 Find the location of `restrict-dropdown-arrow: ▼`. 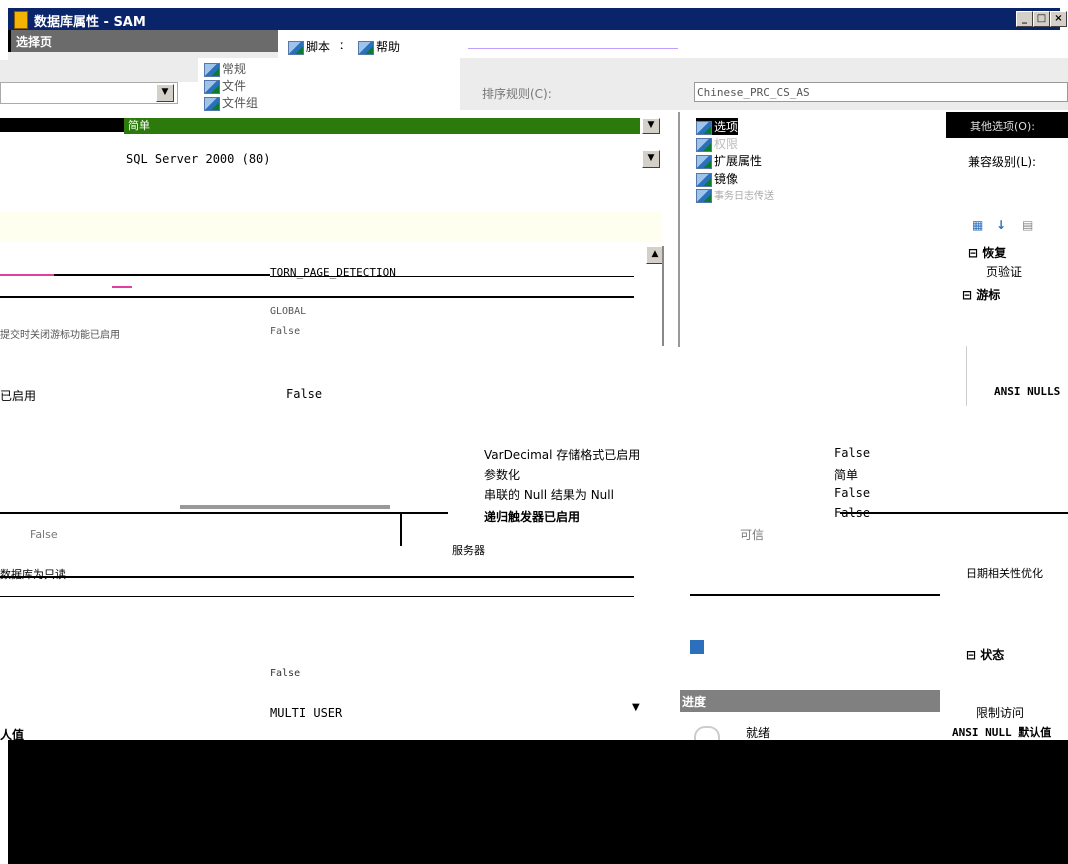

restrict-dropdown-arrow: ▼ is located at coordinates (636, 707).